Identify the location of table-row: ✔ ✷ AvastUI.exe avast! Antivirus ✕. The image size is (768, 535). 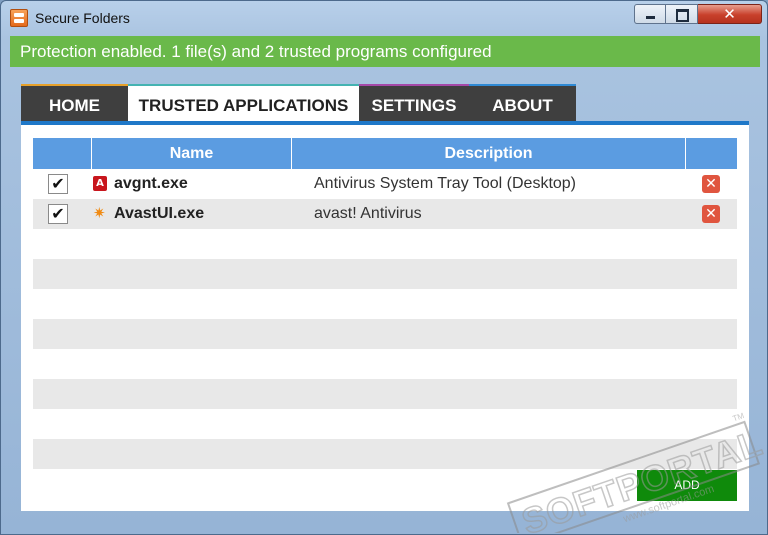
(385, 214).